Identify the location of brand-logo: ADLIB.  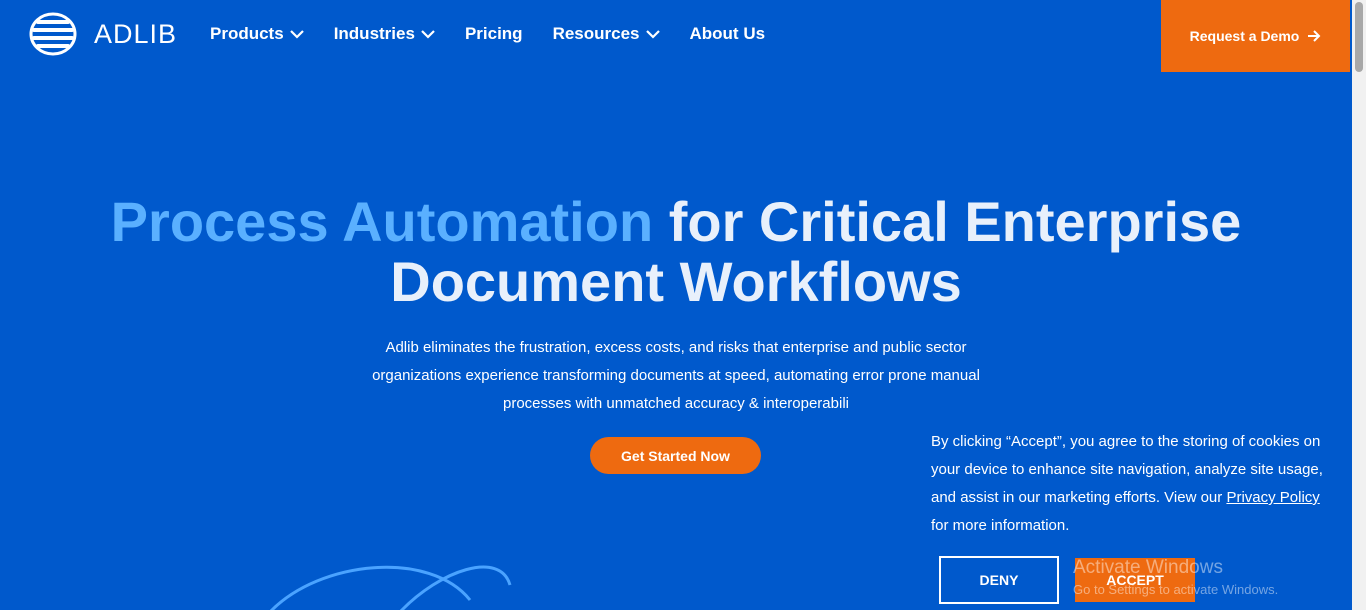
(102, 34).